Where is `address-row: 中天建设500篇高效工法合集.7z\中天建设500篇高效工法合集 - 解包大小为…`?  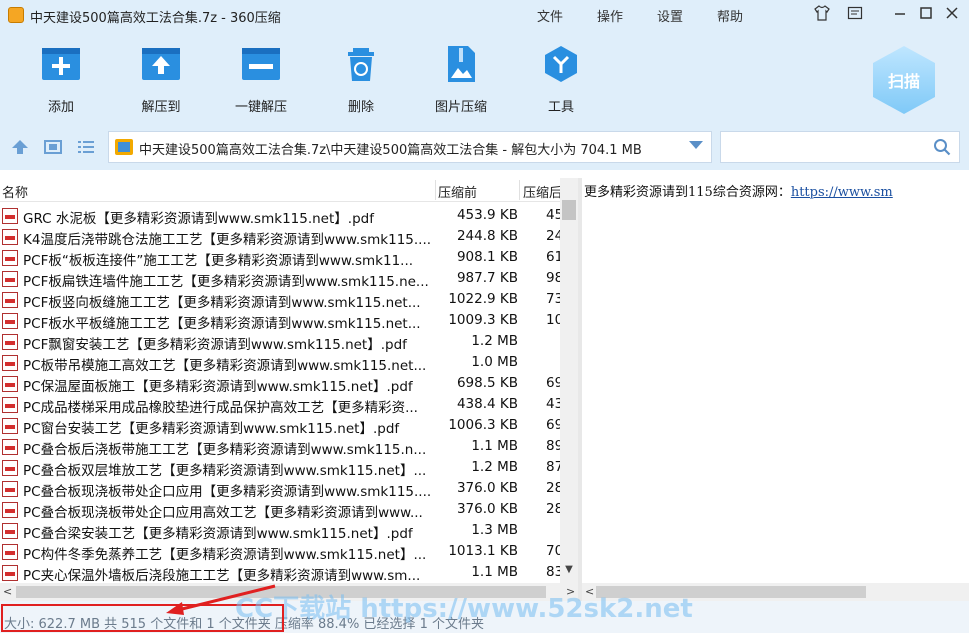 address-row: 中天建设500篇高效工法合集.7z\中天建设500篇高效工法合集 - 解包大小为… is located at coordinates (484, 147).